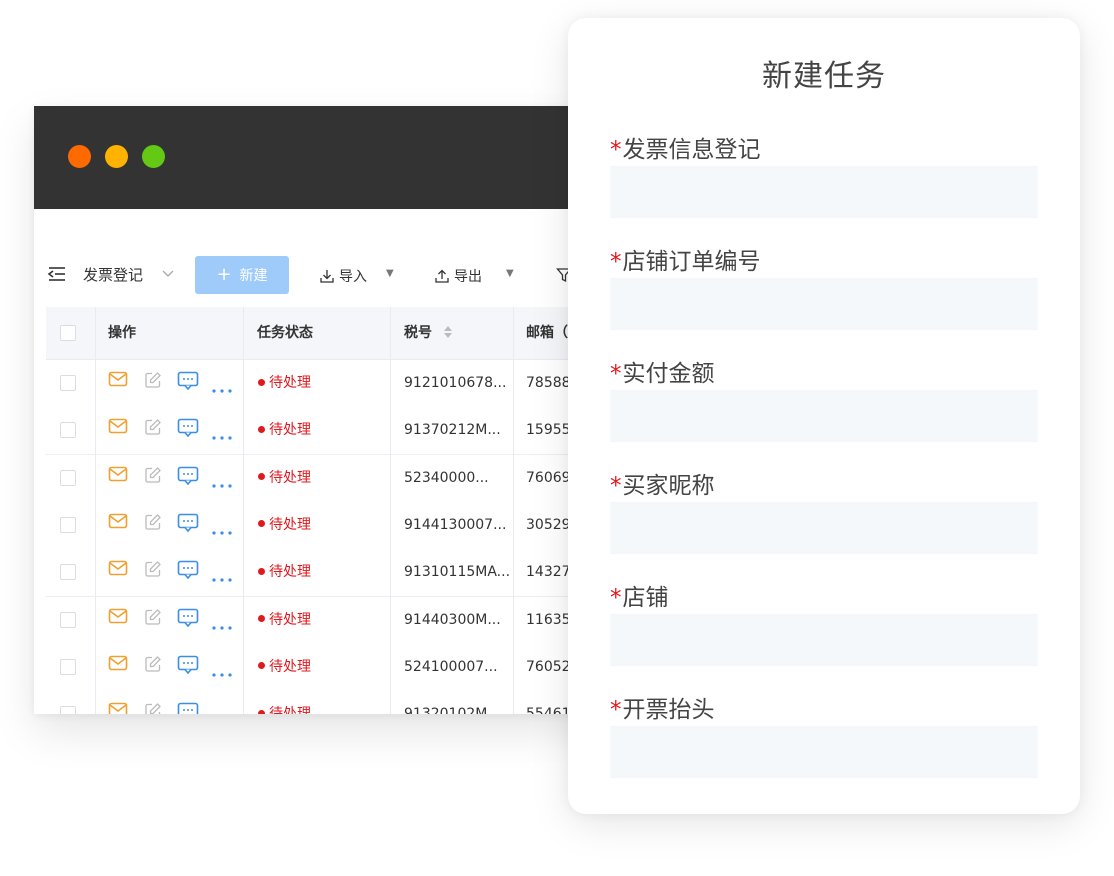  What do you see at coordinates (68, 333) in the screenshot?
I see `select-all-checkbox` at bounding box center [68, 333].